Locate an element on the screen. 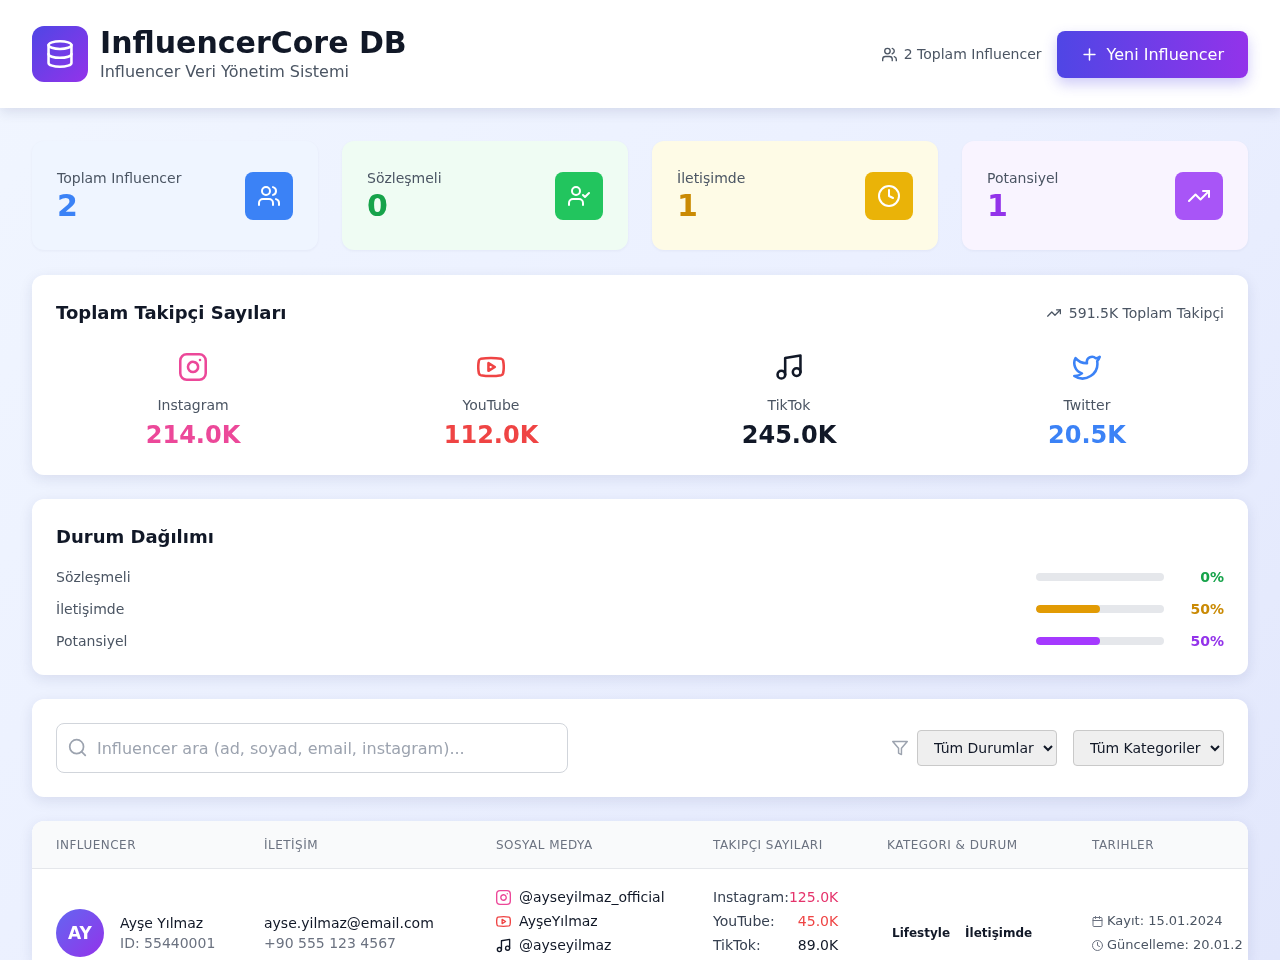  influencer-id: ID: 55440001 is located at coordinates (168, 943).